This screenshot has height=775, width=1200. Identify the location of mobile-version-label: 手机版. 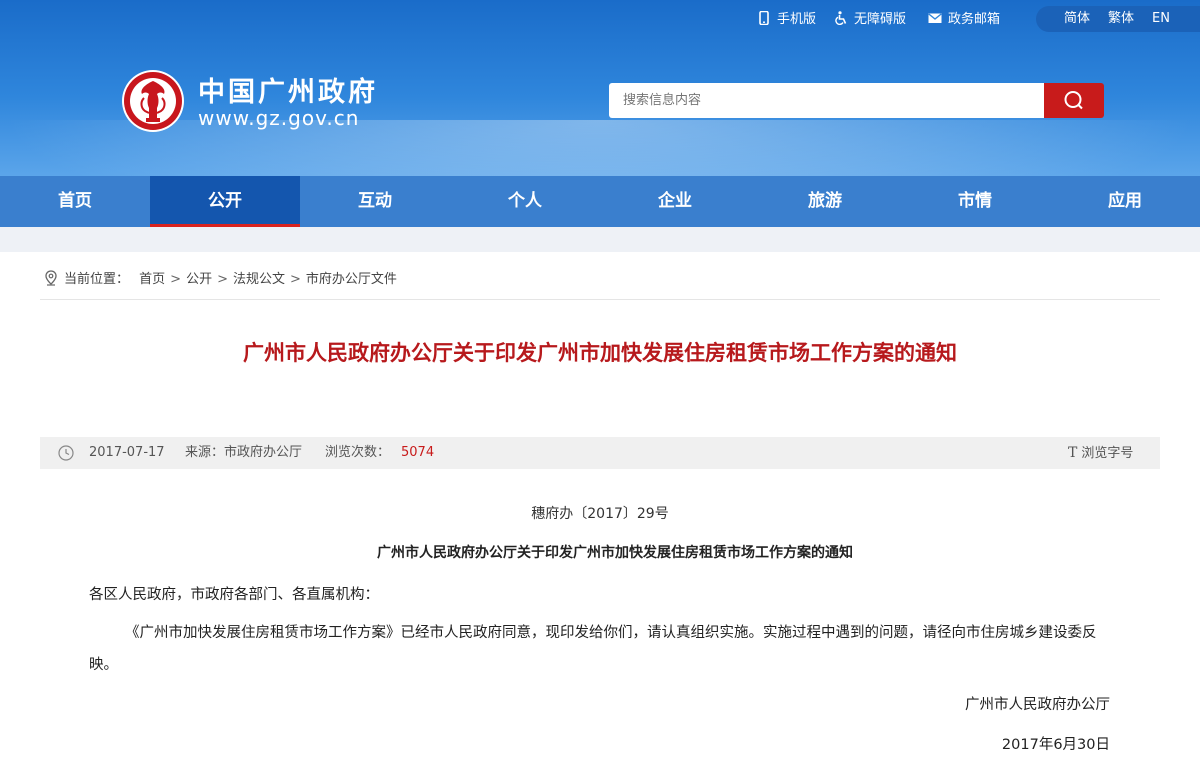
(797, 19).